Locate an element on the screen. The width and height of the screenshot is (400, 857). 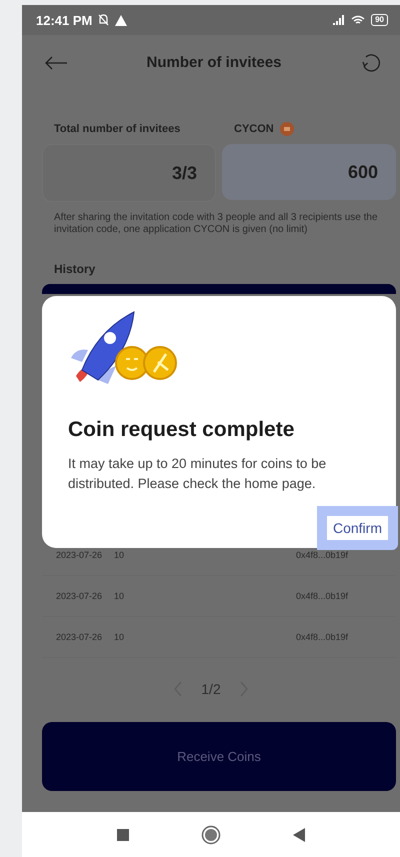
refresh-icon is located at coordinates (371, 63).